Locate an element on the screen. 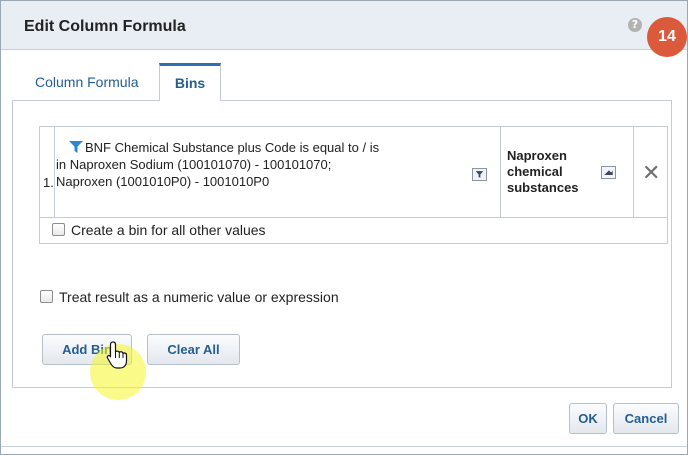 The height and width of the screenshot is (455, 688). tab-bins: Bins is located at coordinates (190, 82).